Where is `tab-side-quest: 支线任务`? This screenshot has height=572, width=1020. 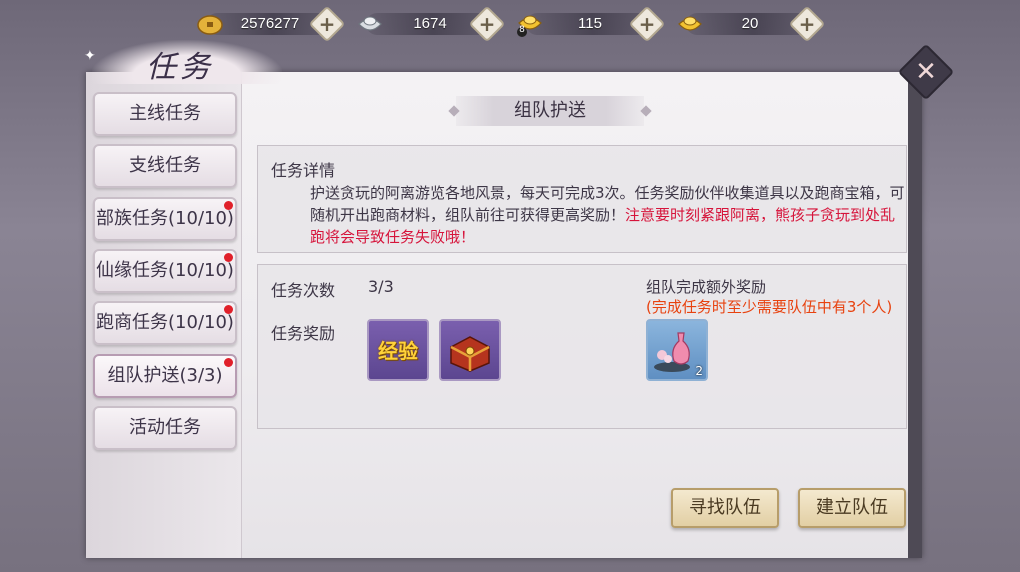 tab-side-quest: 支线任务 is located at coordinates (165, 166).